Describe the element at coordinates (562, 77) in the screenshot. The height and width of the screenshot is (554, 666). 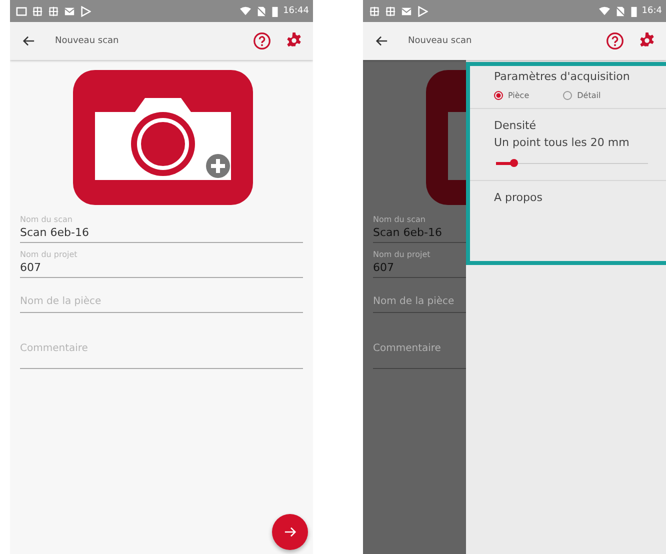
I see `section-title: Paramètres d'acquisition` at that location.